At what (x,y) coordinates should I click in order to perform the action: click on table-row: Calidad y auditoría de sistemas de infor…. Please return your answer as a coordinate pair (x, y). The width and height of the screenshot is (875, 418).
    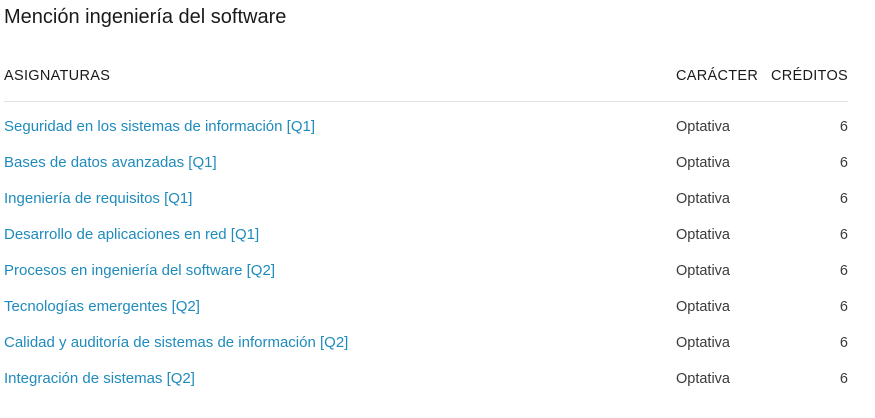
    Looking at the image, I should click on (426, 344).